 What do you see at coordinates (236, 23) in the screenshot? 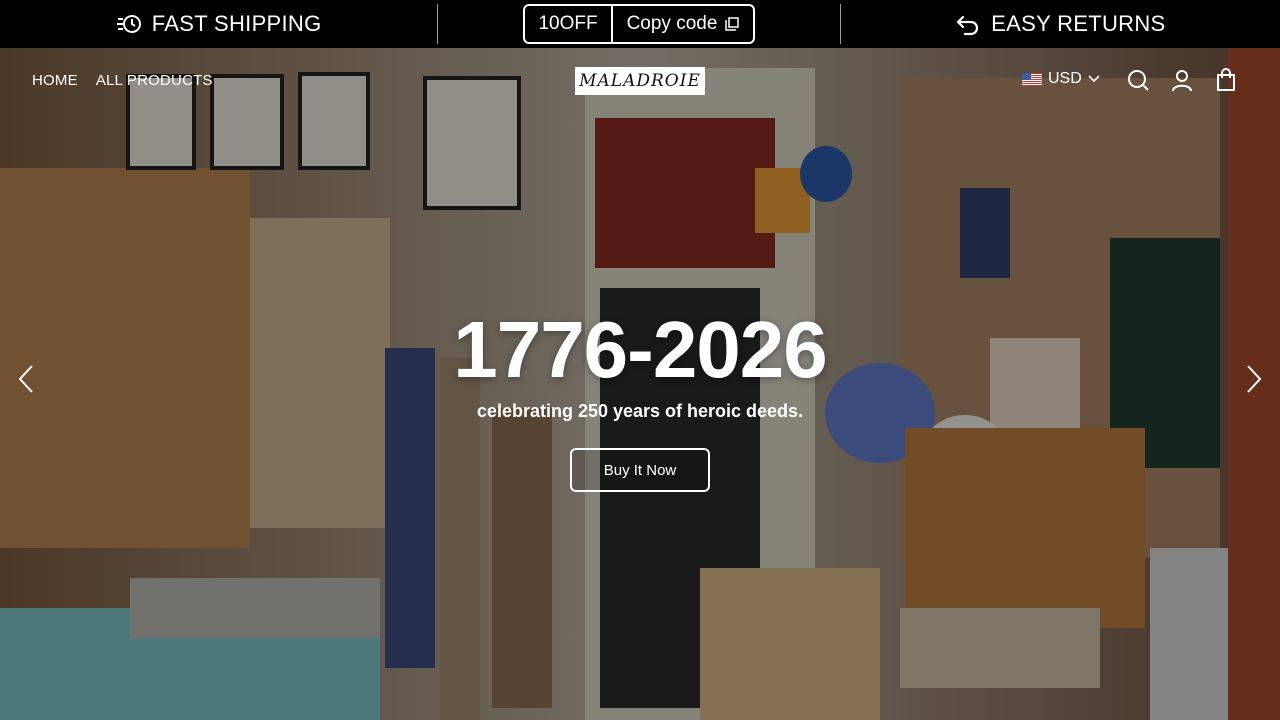
I see `fast-shipping-text: FAST SHIPPING` at bounding box center [236, 23].